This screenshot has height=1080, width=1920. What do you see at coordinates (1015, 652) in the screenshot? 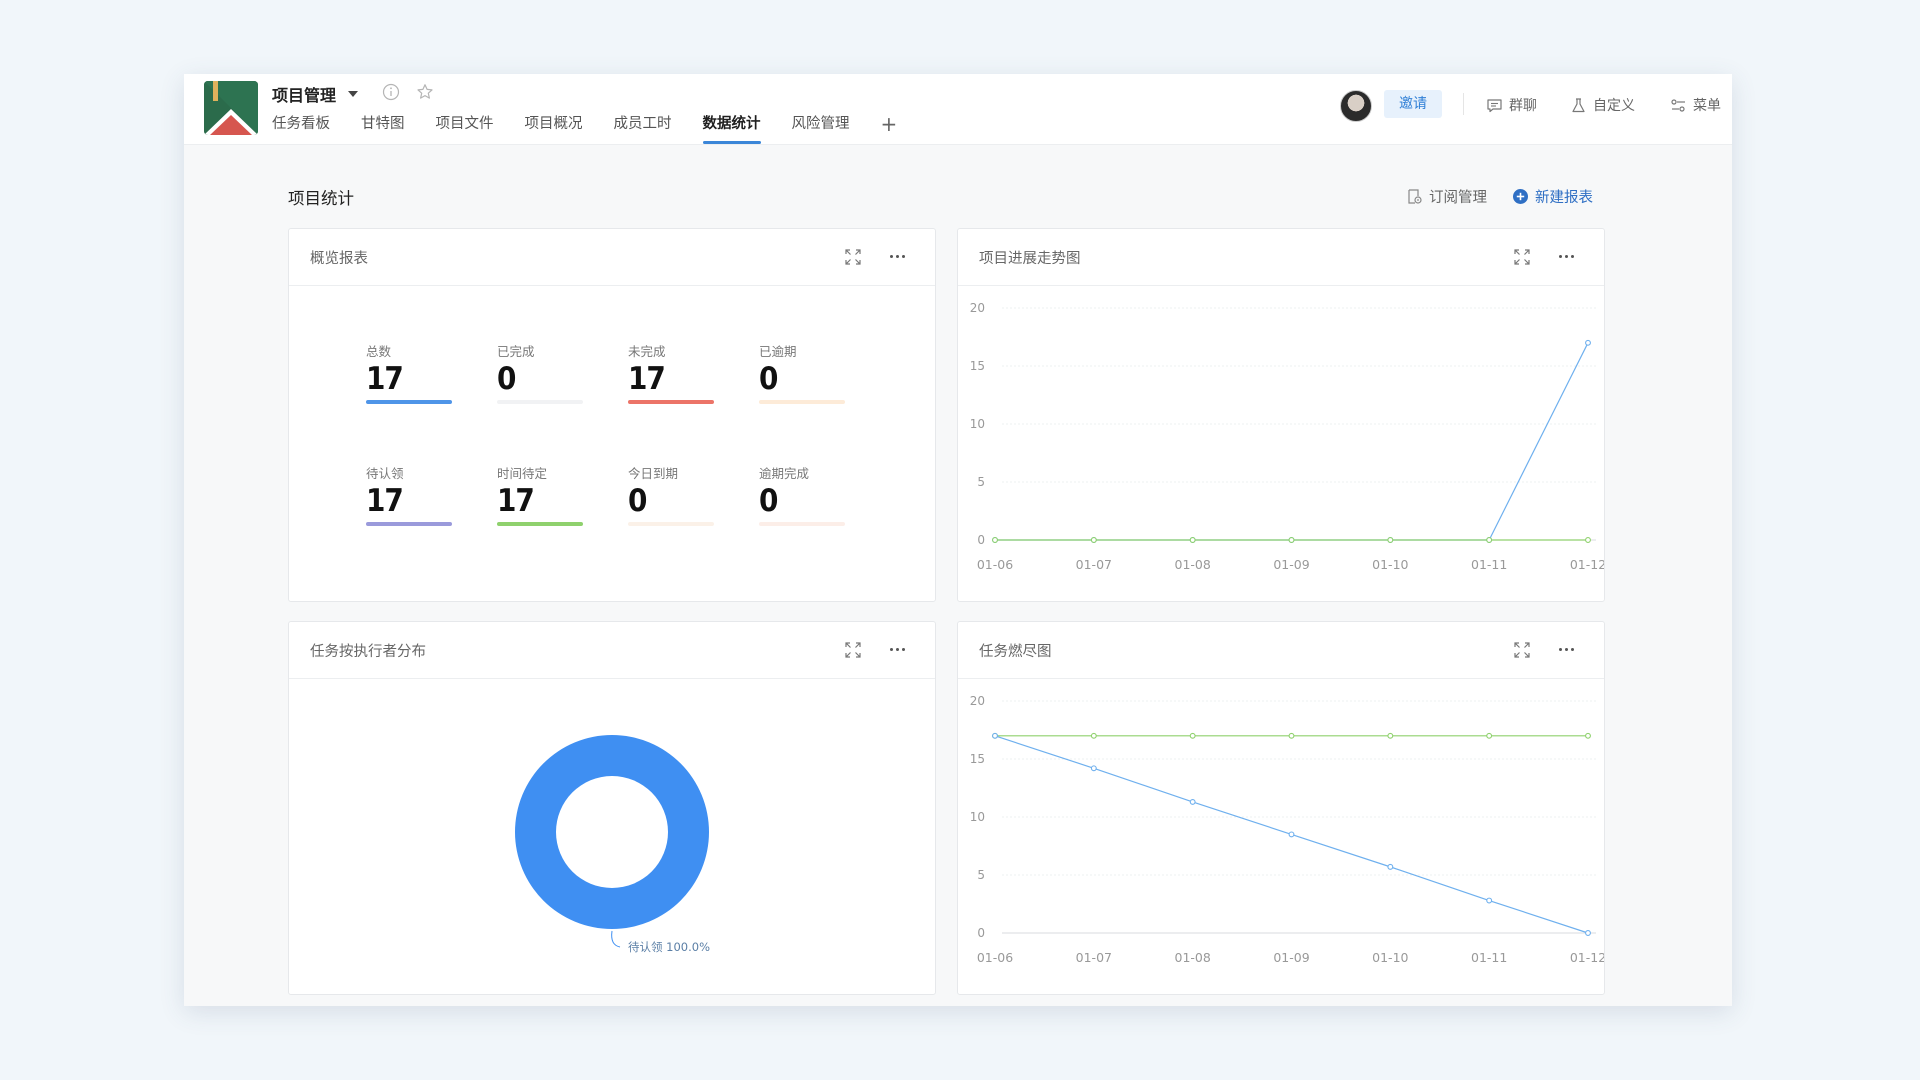
I see `card-title: 任务燃尽图` at bounding box center [1015, 652].